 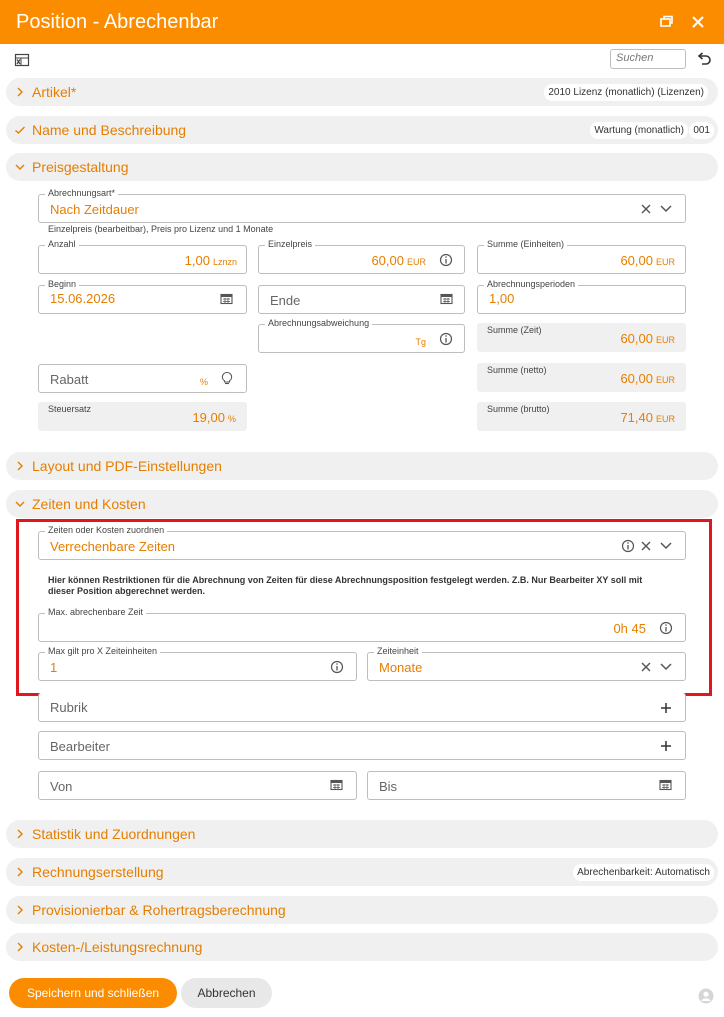 I want to click on title-bar: Position - Abrechenbar, so click(x=362, y=22).